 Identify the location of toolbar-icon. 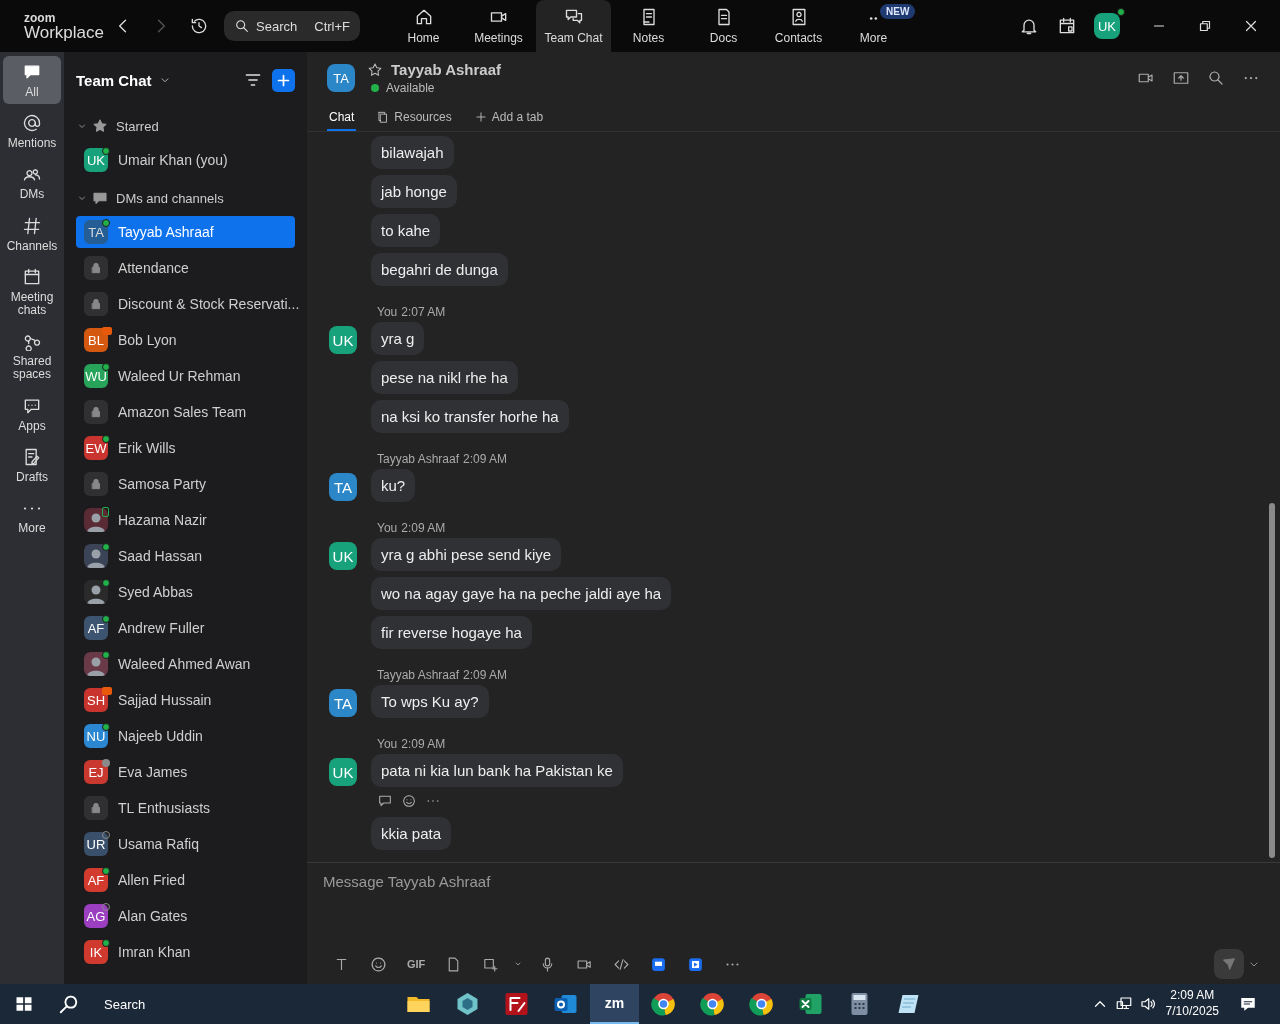
(378, 964).